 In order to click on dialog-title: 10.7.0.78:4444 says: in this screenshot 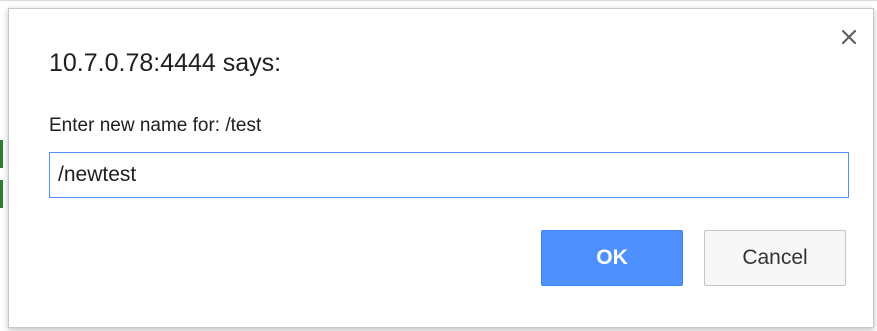, I will do `click(165, 63)`.